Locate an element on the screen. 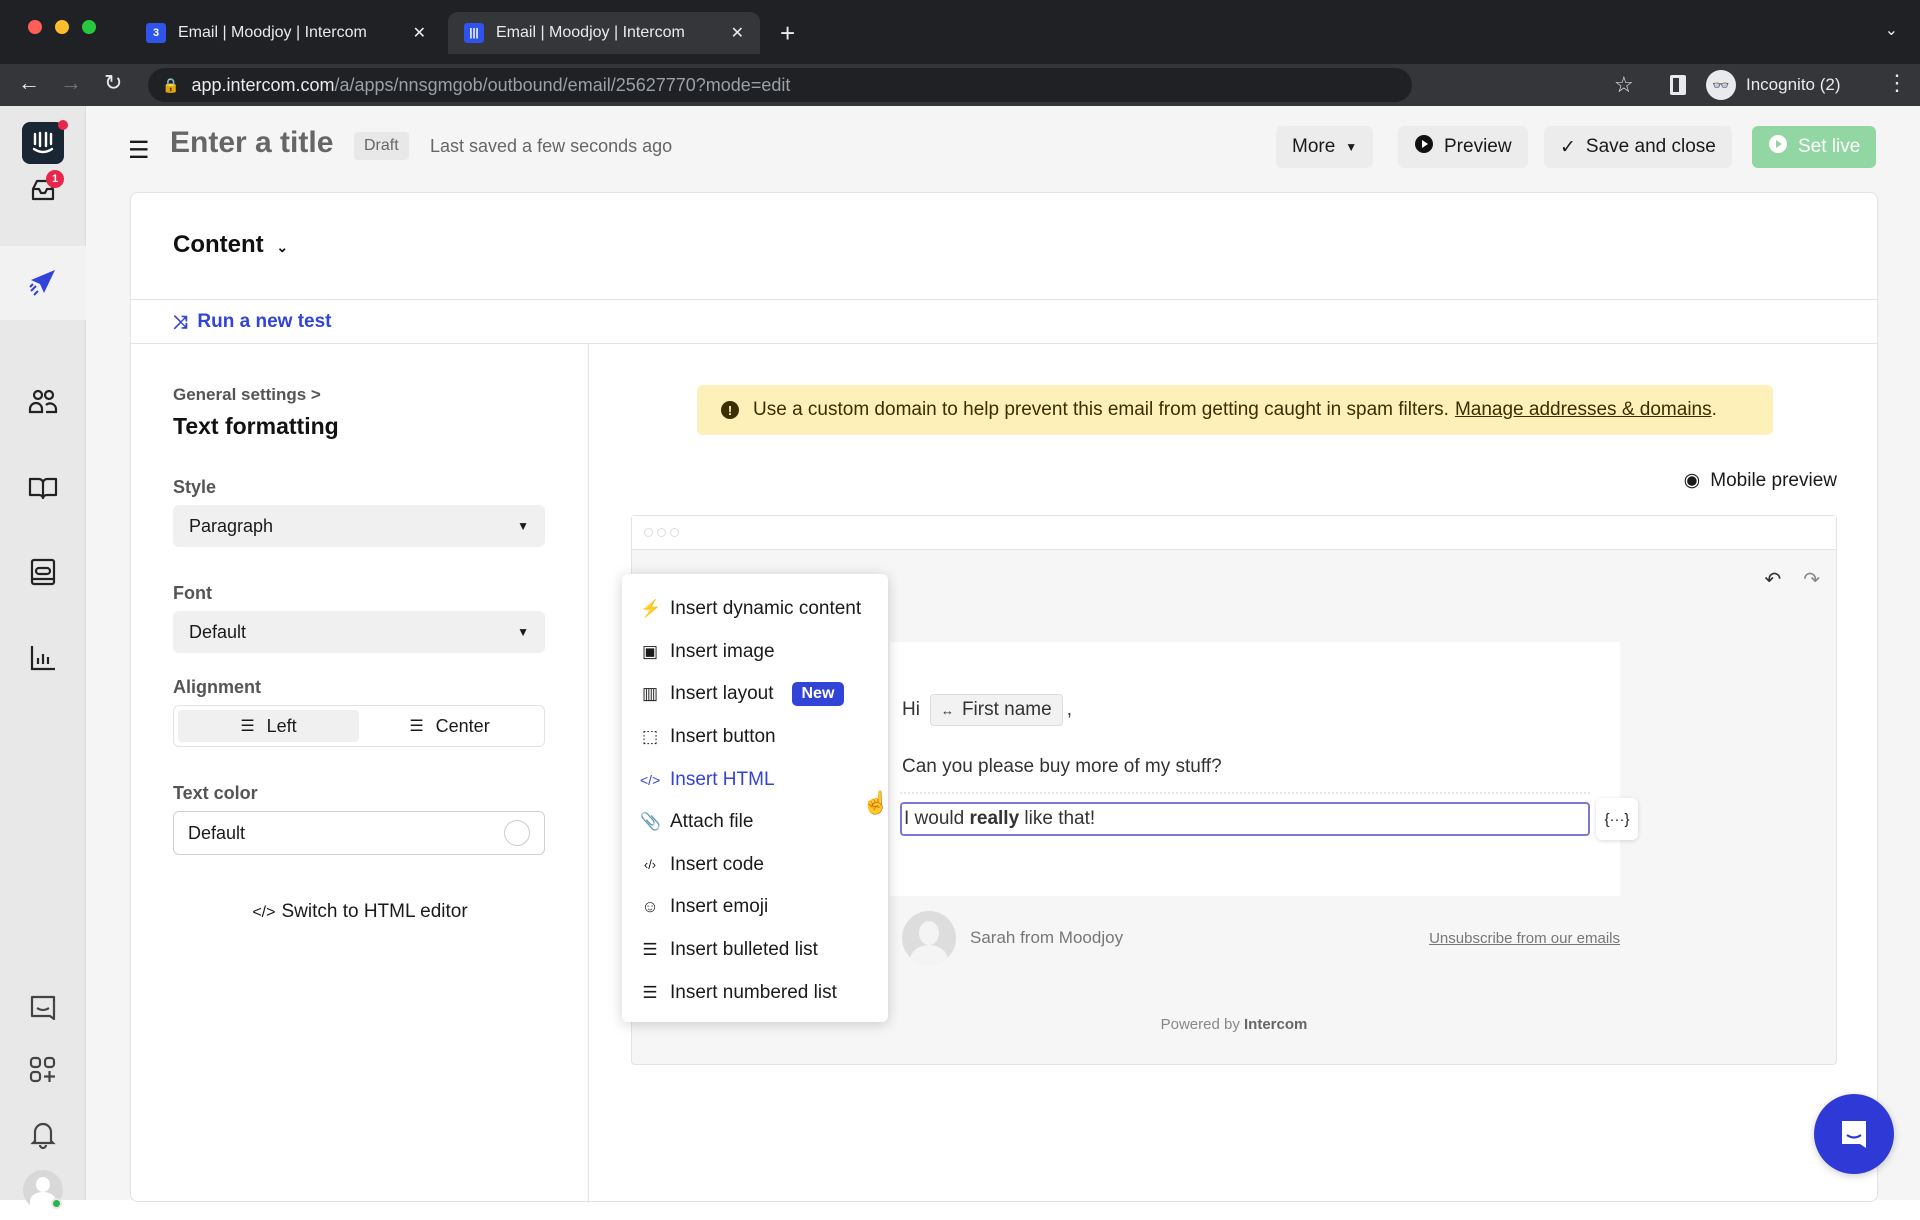  align-center-button: ☰ Center is located at coordinates (449, 726).